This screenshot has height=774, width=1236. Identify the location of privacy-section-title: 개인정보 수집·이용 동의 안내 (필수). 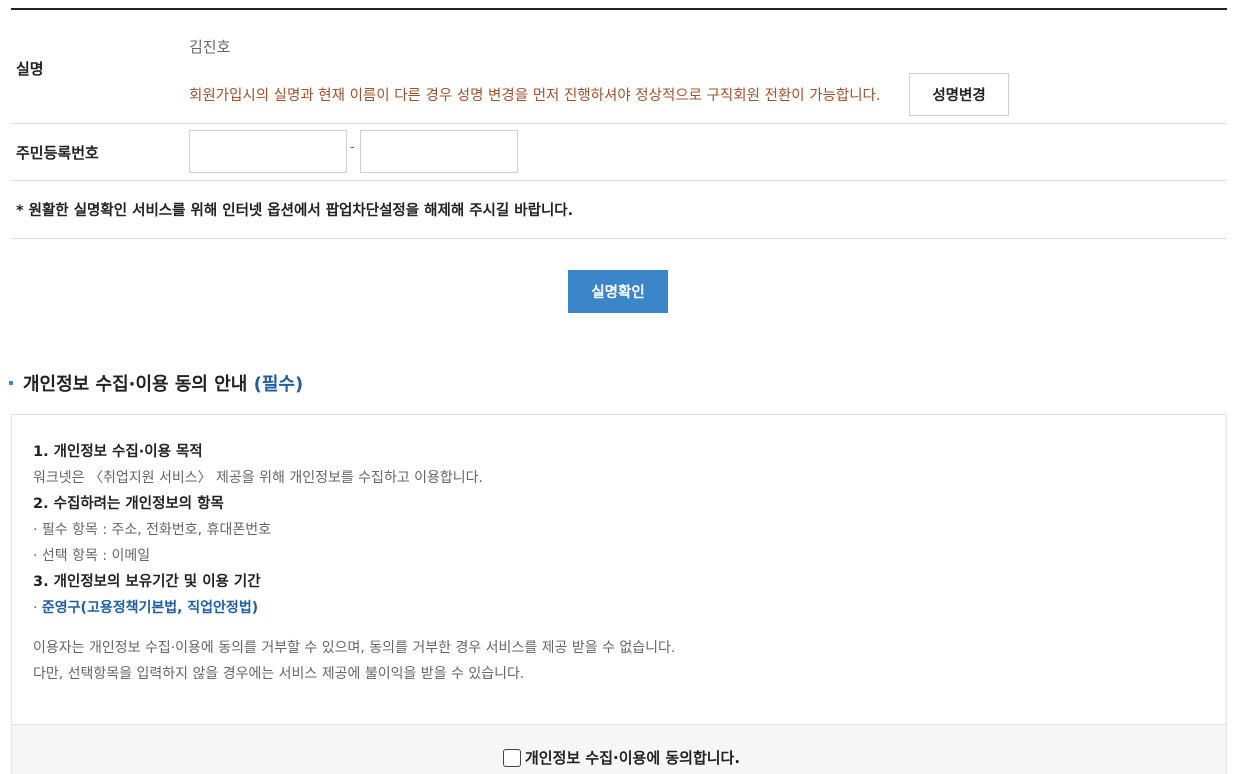
(156, 383).